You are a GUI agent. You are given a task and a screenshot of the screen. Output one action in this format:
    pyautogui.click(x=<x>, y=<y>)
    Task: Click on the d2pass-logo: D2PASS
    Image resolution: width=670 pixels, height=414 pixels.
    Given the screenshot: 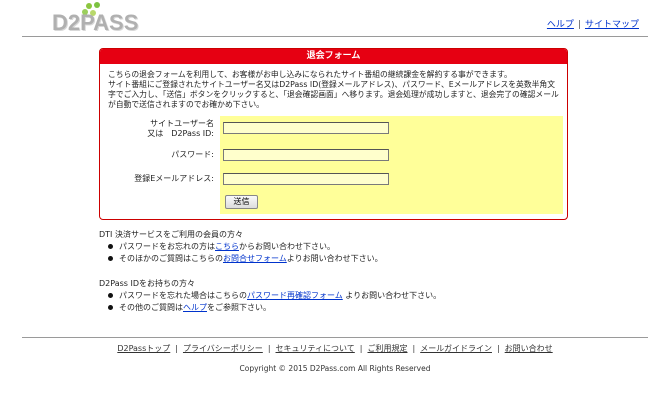 What is the action you would take?
    pyautogui.click(x=97, y=18)
    